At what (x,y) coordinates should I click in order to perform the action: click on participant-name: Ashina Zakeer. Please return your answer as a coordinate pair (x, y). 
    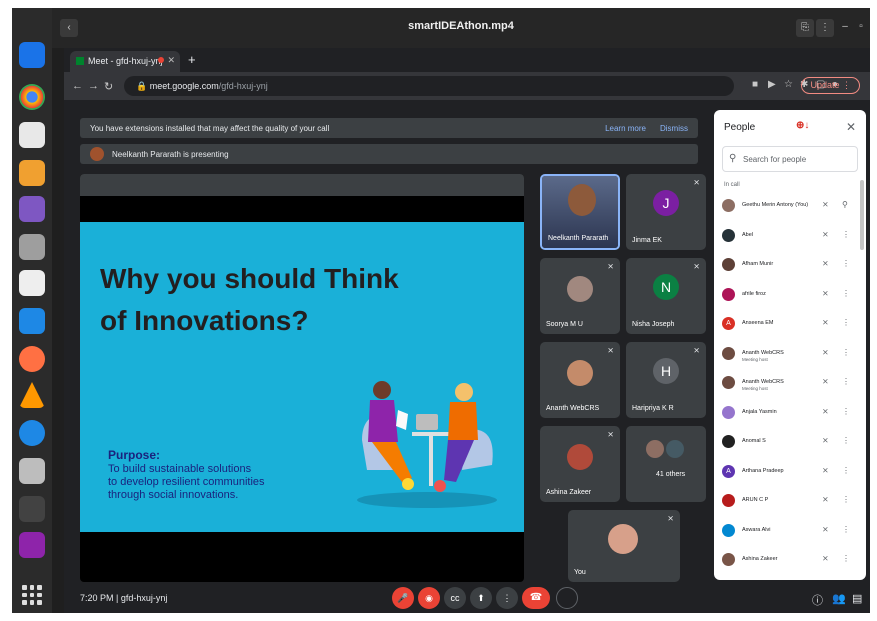
    Looking at the image, I should click on (569, 492).